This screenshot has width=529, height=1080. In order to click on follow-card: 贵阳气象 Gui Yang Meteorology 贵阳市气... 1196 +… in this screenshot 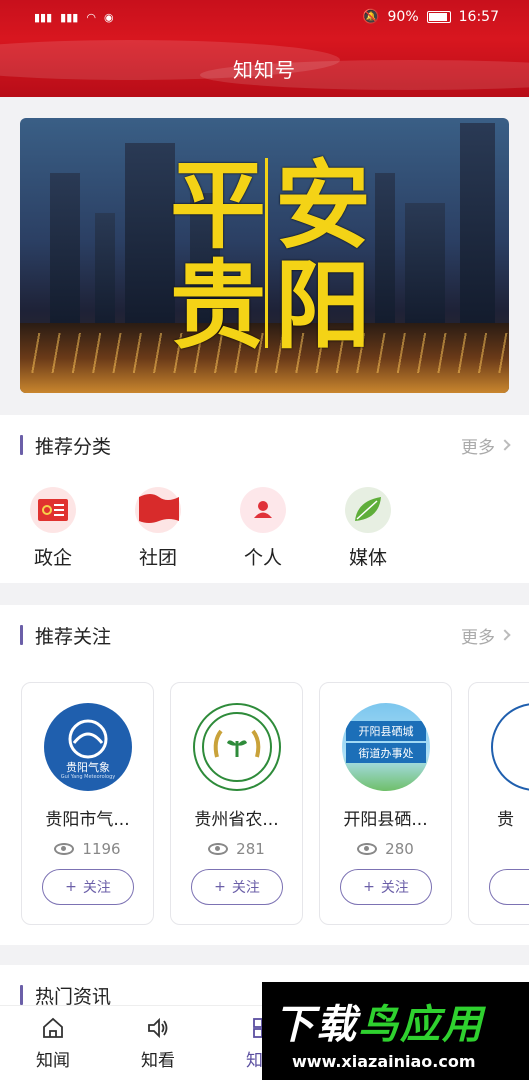, I will do `click(87, 803)`.